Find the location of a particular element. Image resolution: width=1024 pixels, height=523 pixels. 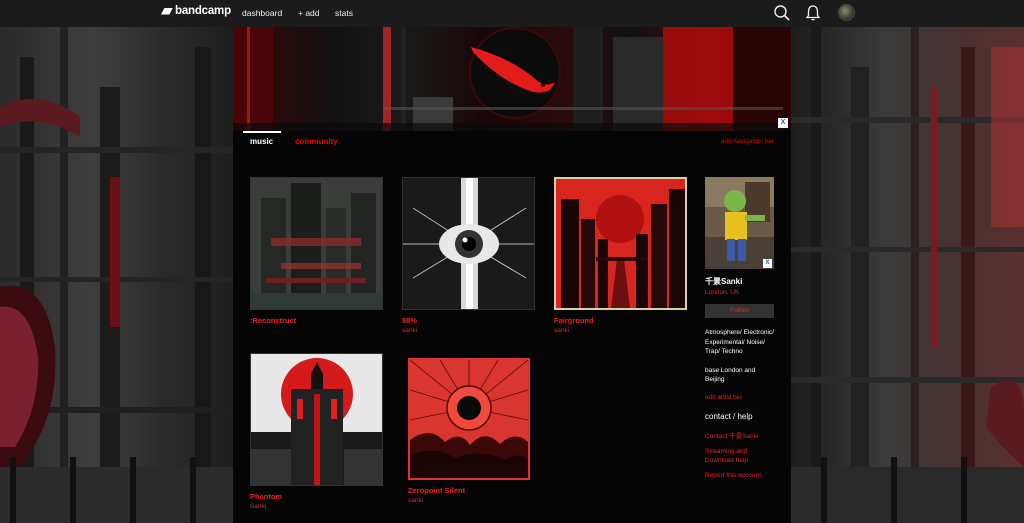

album-card: Fairground sanki is located at coordinates (620, 255).